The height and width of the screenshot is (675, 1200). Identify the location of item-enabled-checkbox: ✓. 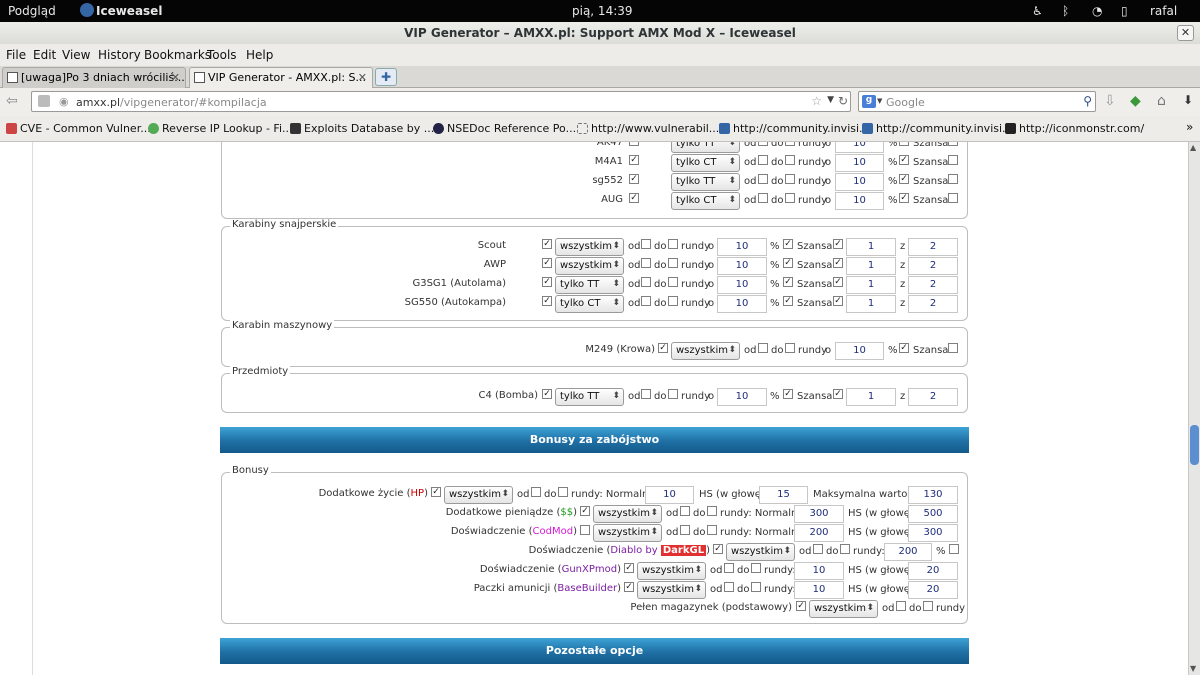
(547, 394).